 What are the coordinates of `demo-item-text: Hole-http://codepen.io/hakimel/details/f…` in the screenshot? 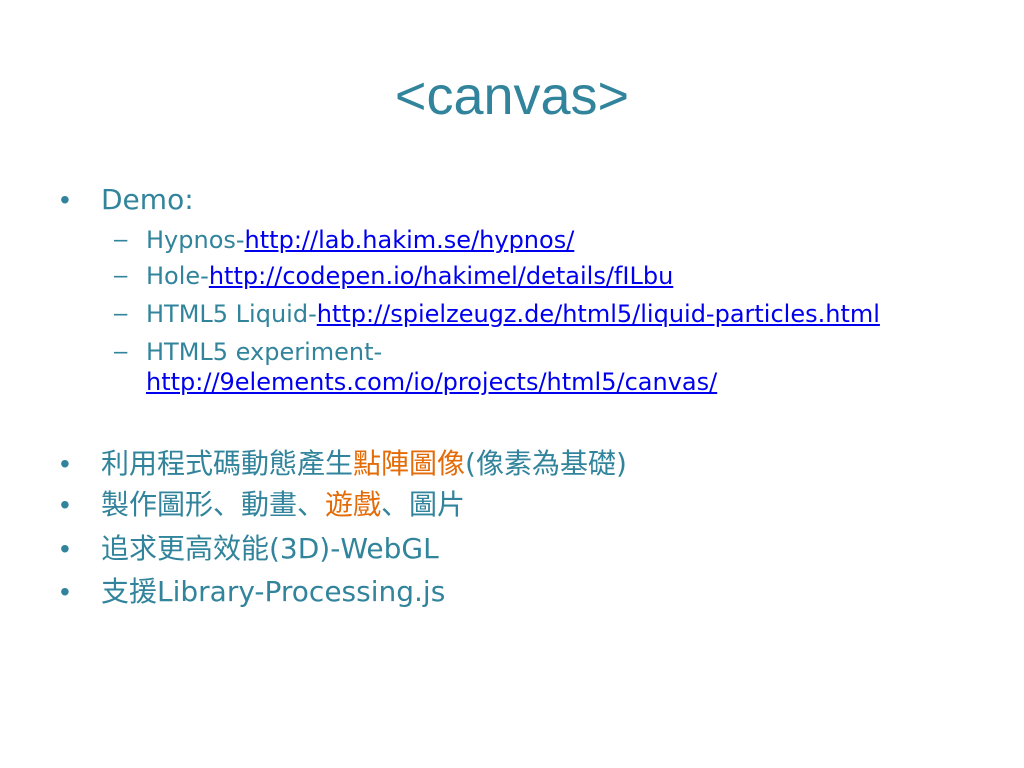 It's located at (409, 276).